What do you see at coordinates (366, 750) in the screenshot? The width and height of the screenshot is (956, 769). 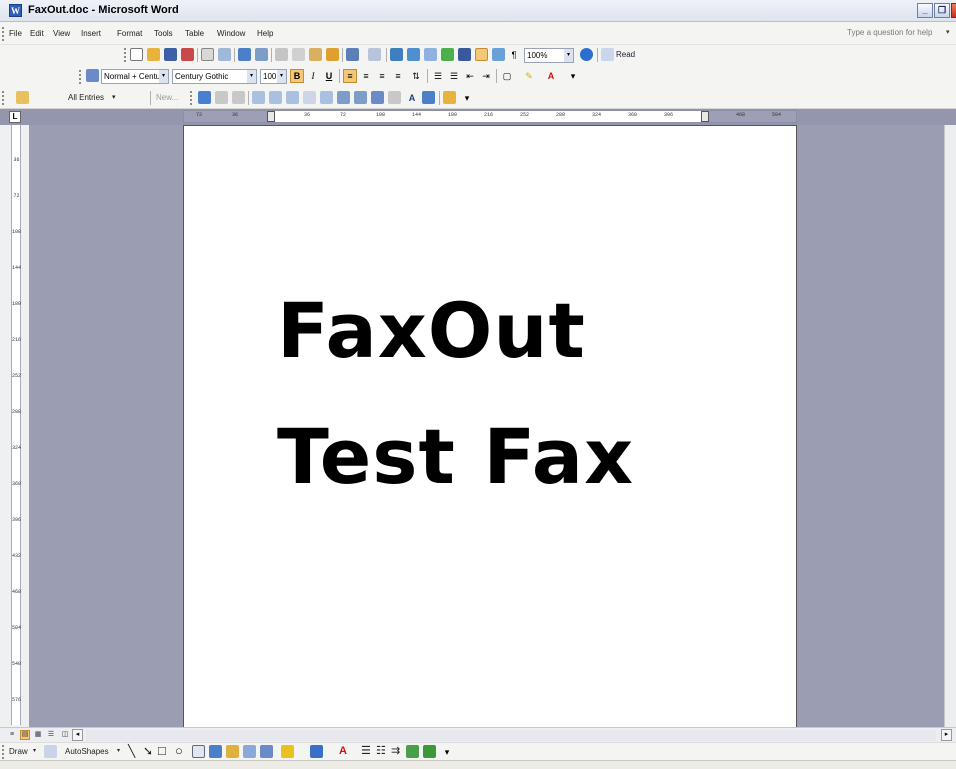 I see `line-style-icon: ☰` at bounding box center [366, 750].